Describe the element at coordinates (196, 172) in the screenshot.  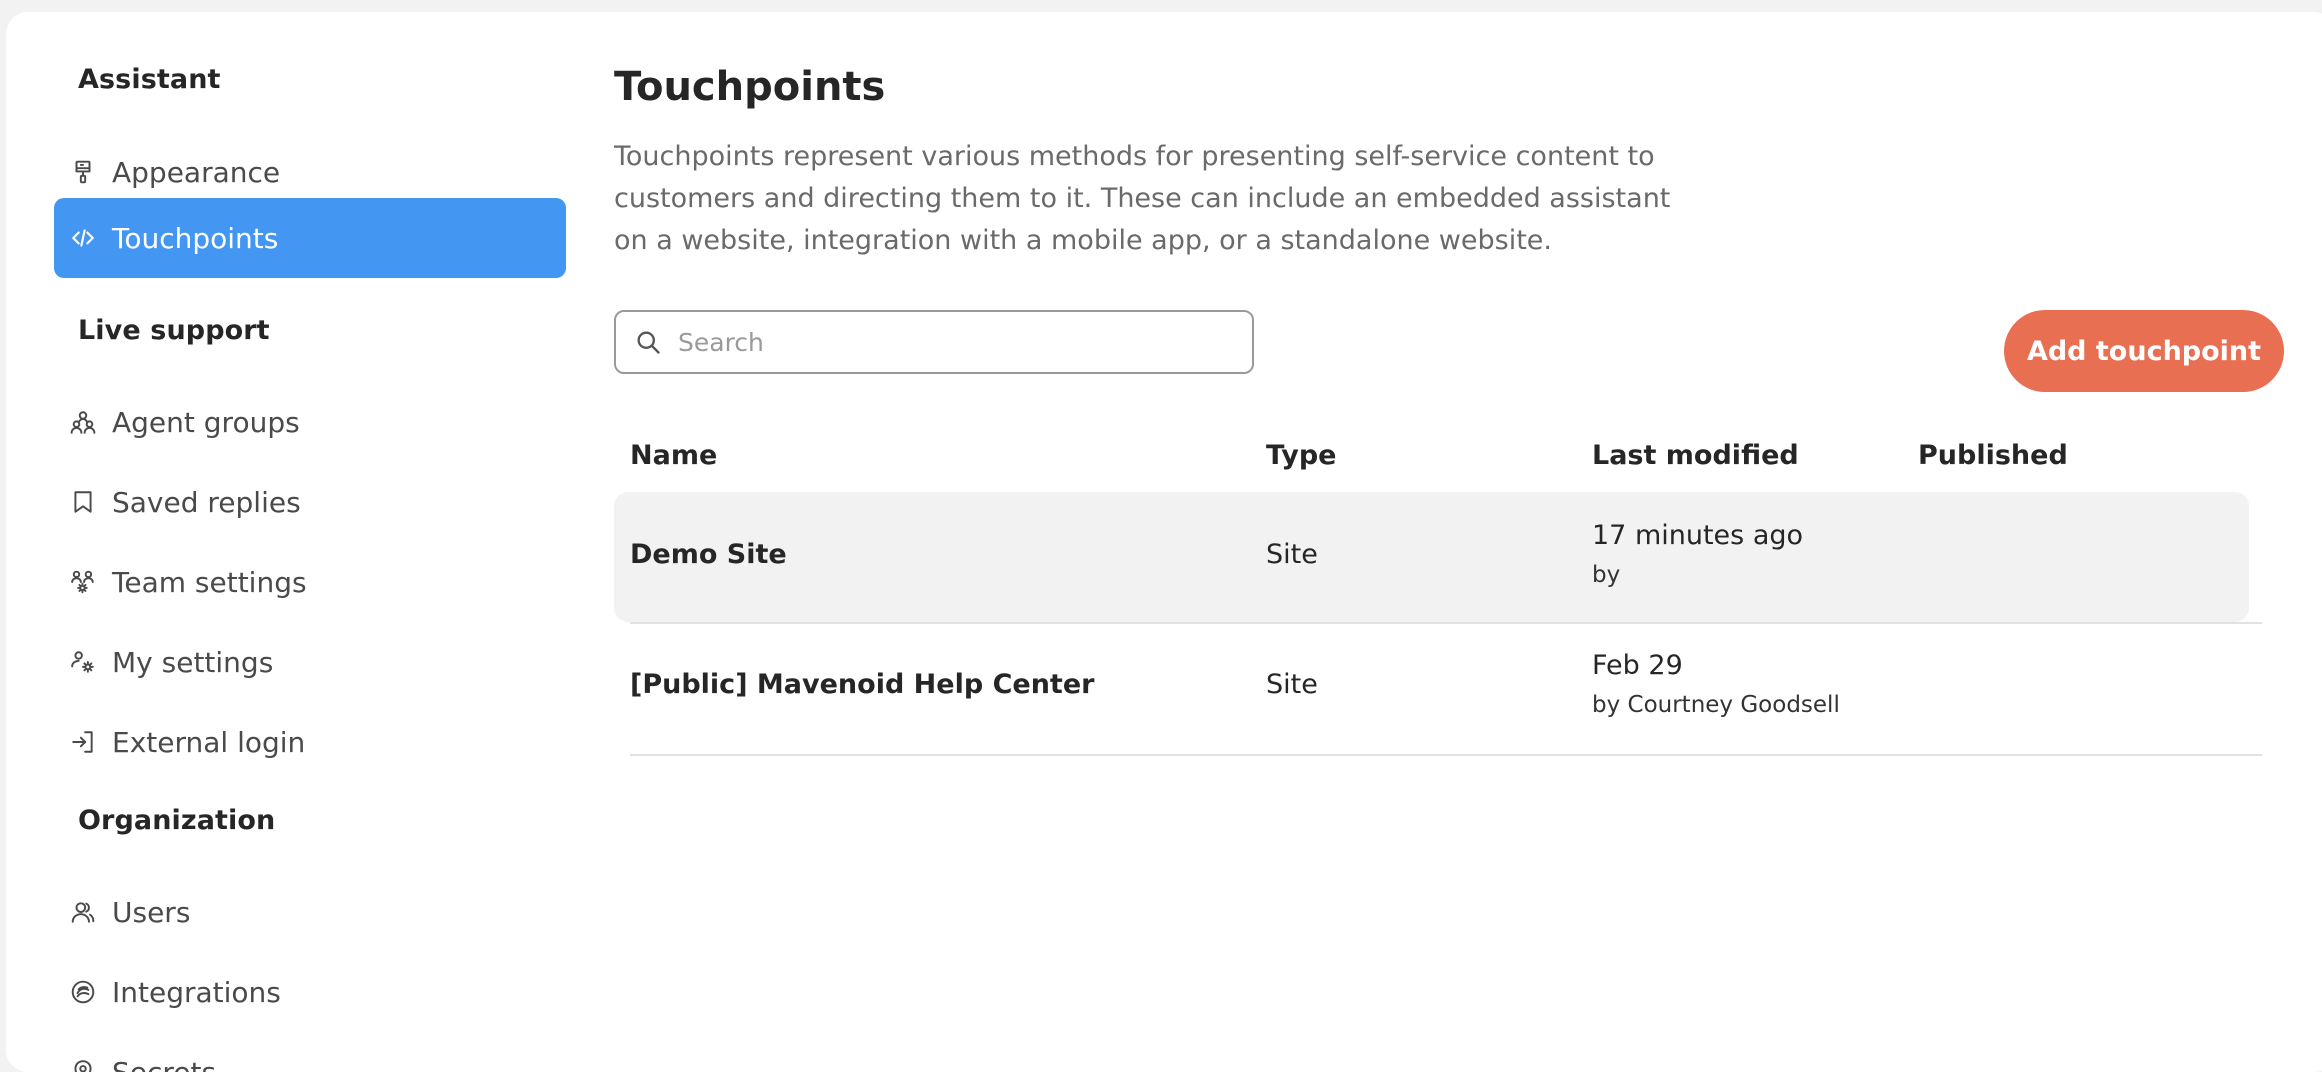
I see `sidebar-item-label: Appearance` at that location.